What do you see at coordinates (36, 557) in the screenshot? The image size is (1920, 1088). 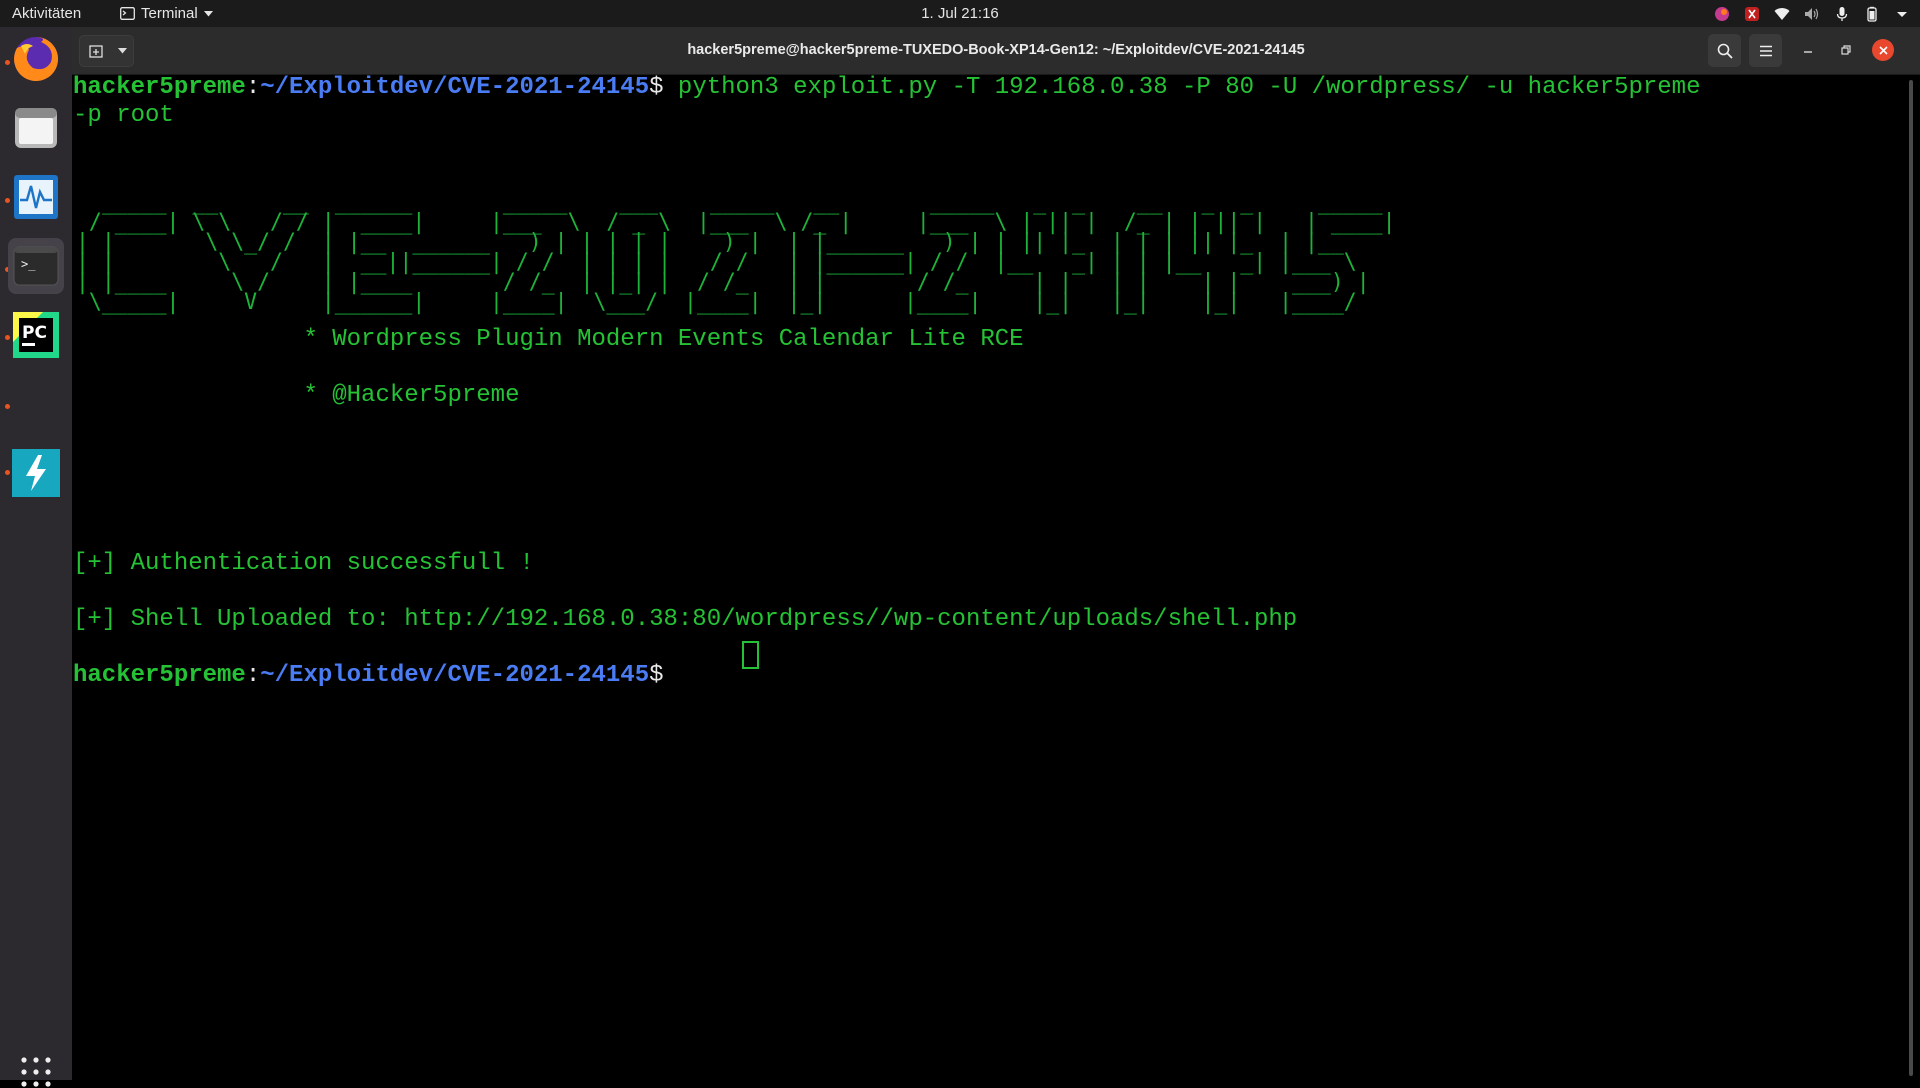 I see `dock: >_ PC` at bounding box center [36, 557].